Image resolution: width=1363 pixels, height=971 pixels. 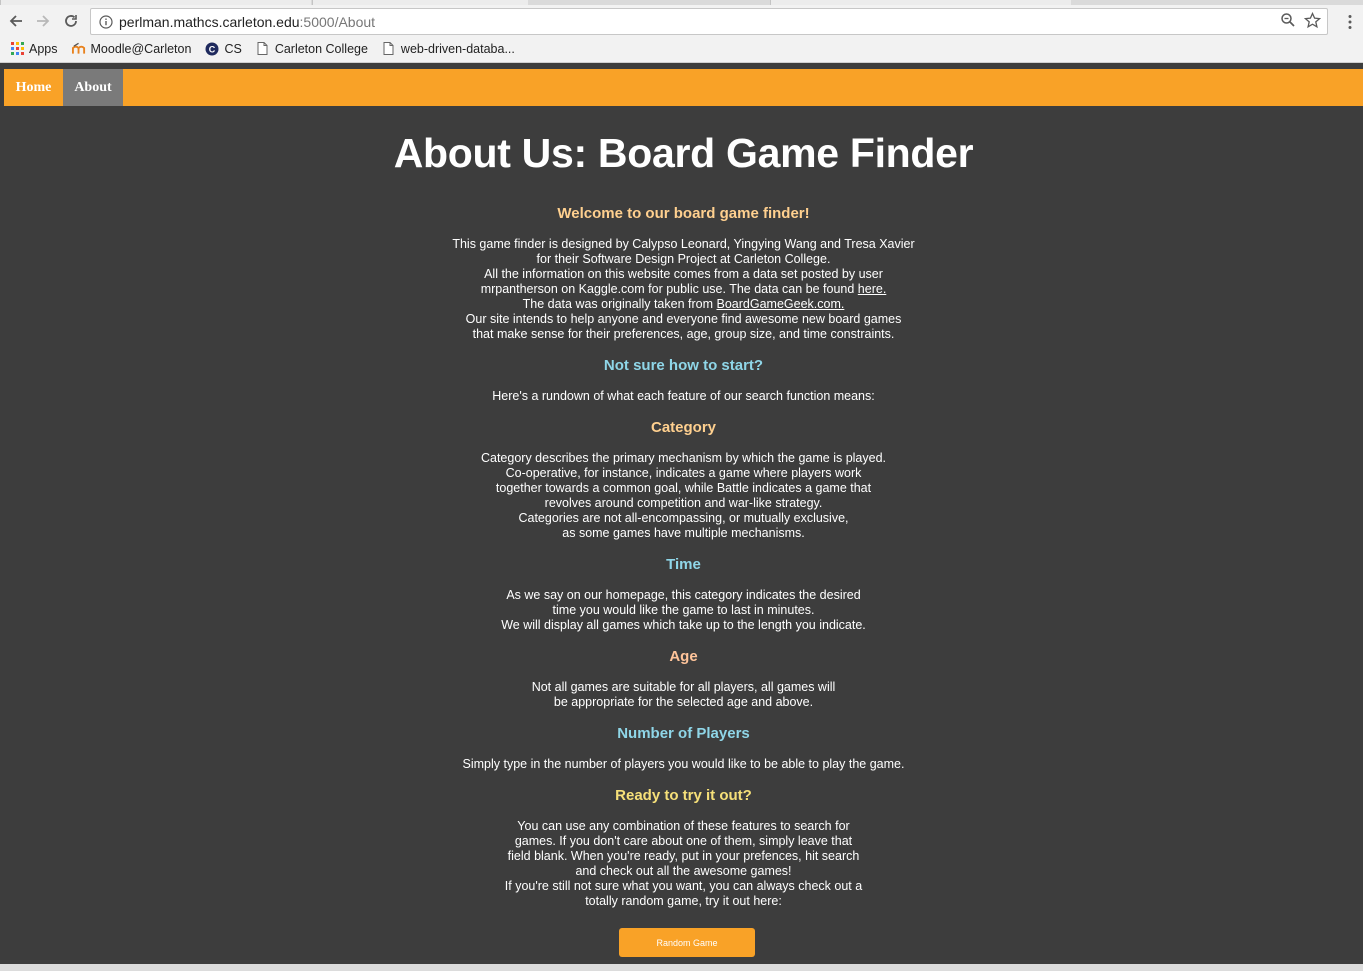 I want to click on reload-button, so click(x=71, y=21).